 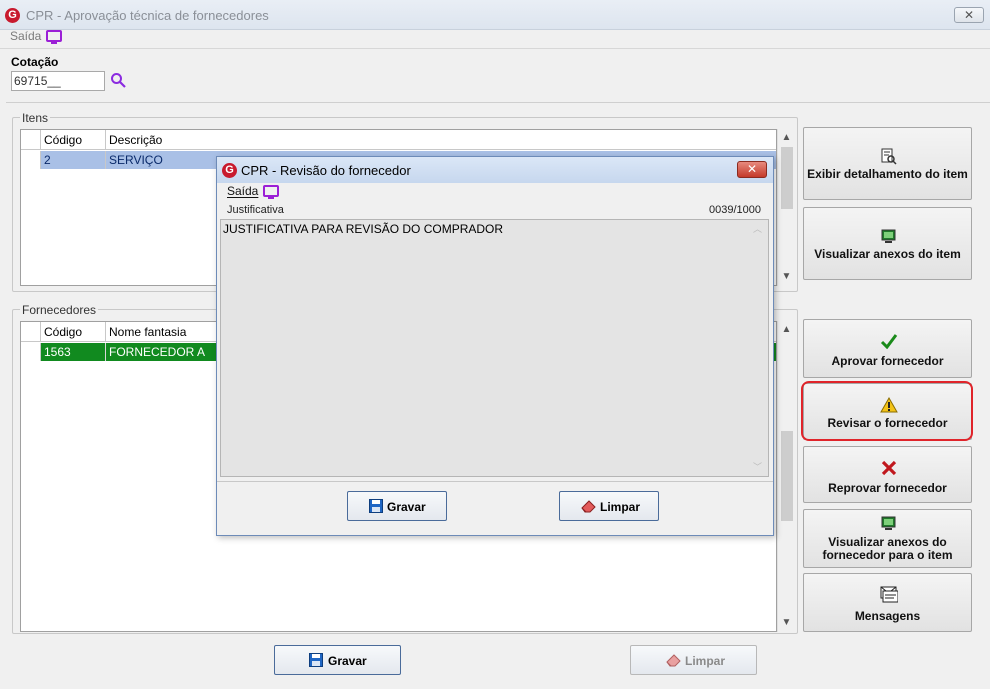 I want to click on dialog-limpar-button: Limpar, so click(x=609, y=506).